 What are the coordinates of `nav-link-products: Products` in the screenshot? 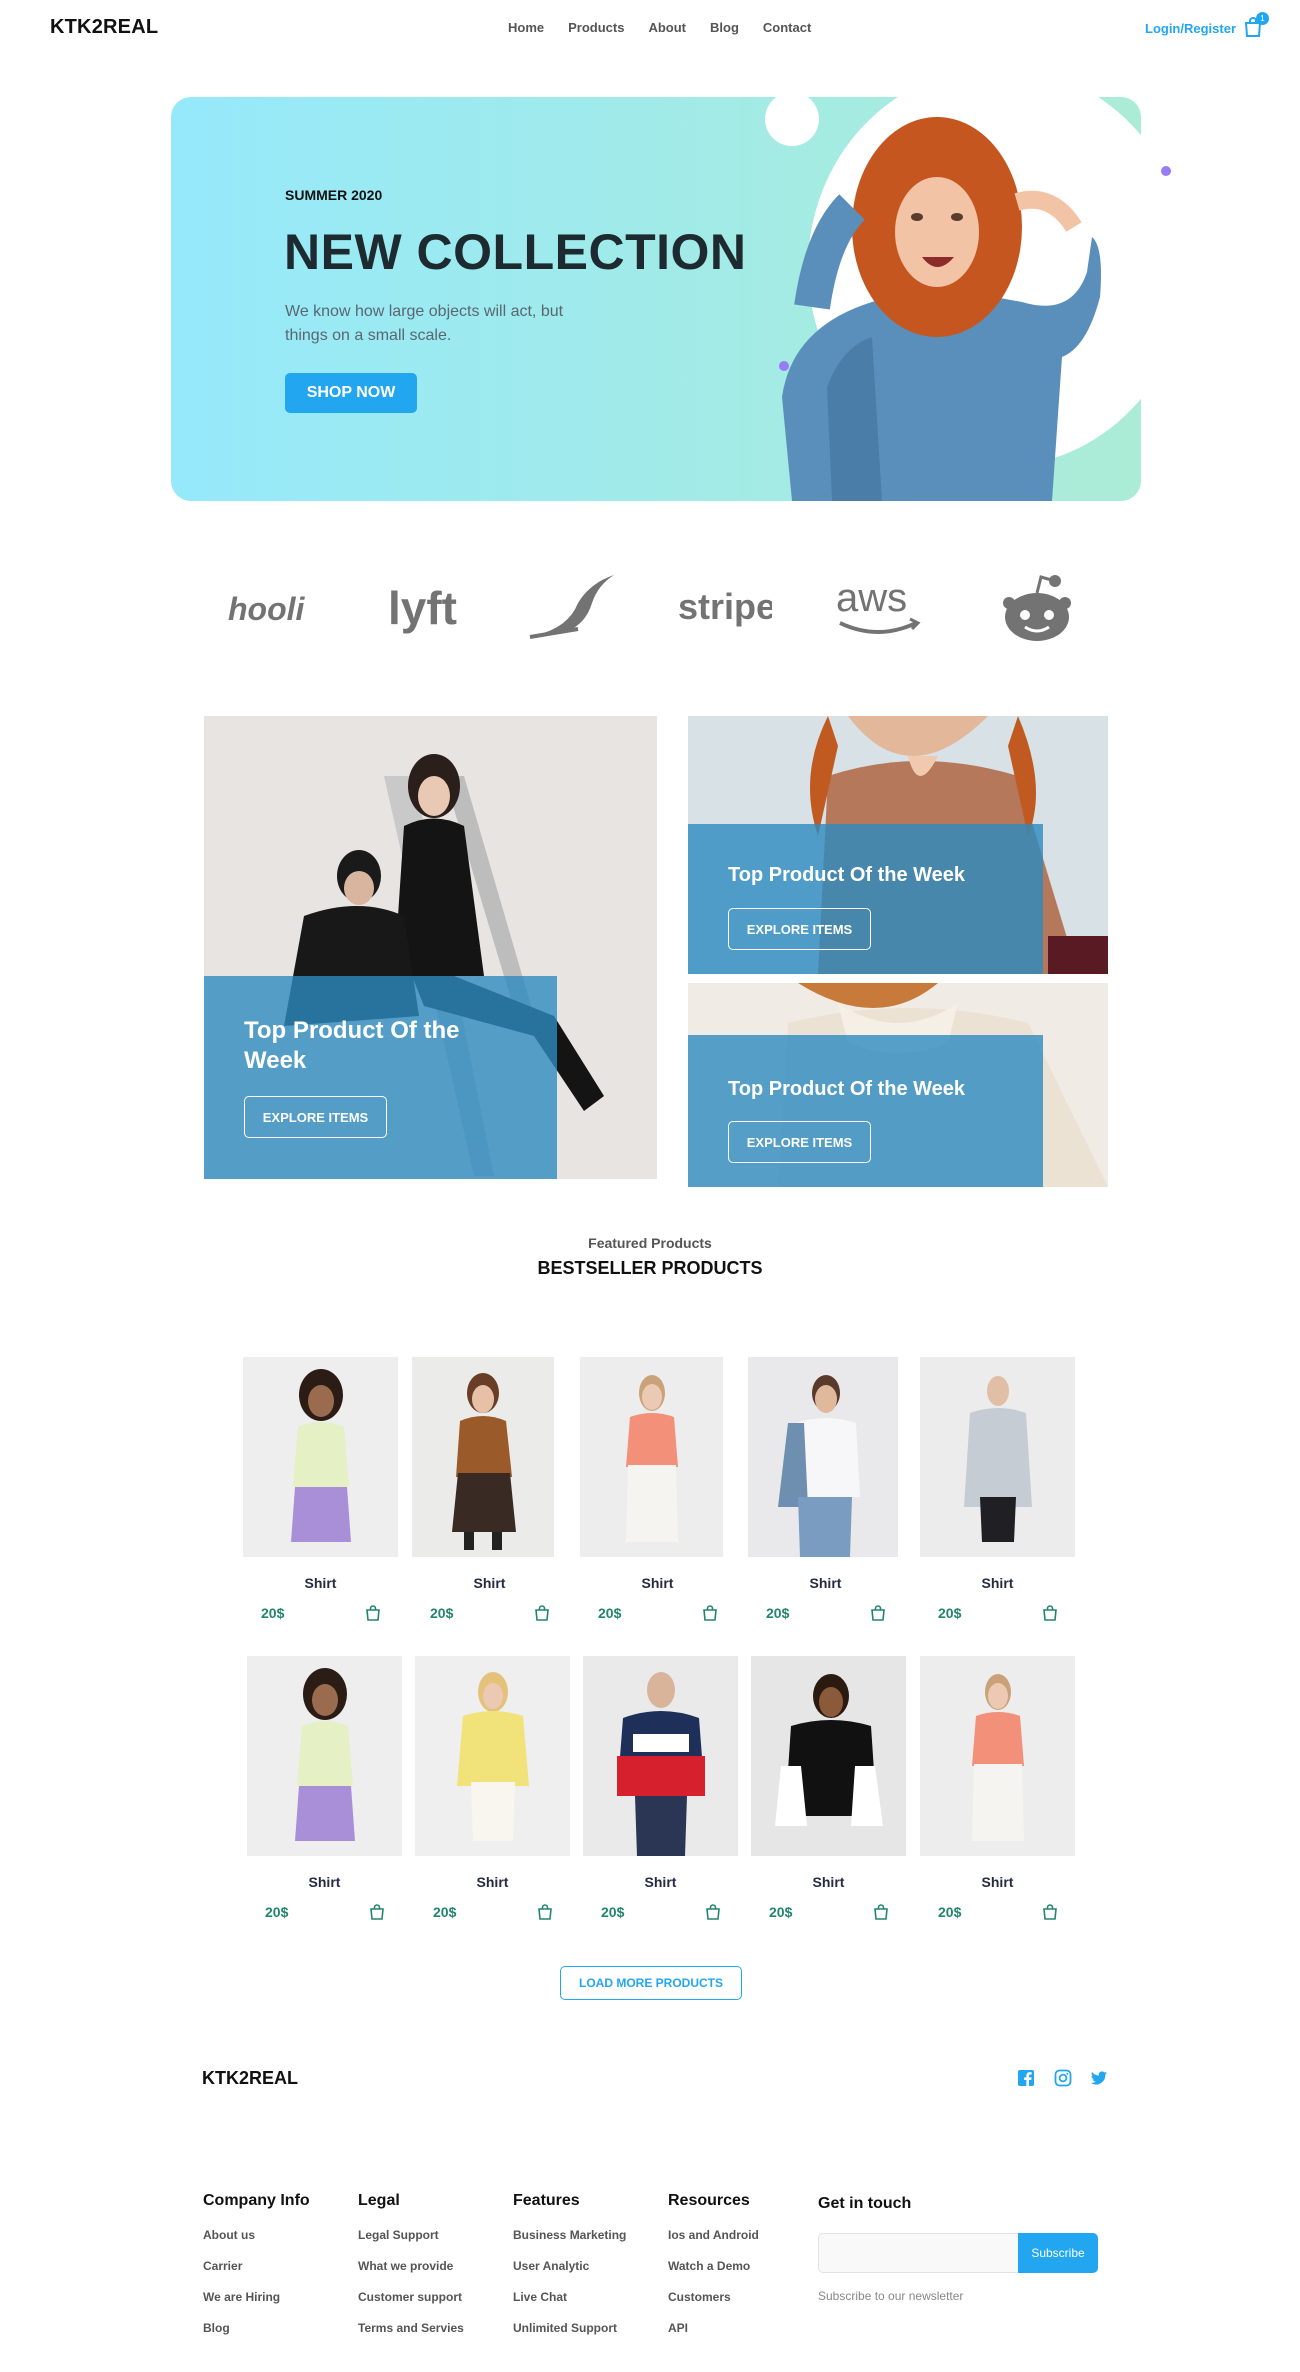 It's located at (596, 27).